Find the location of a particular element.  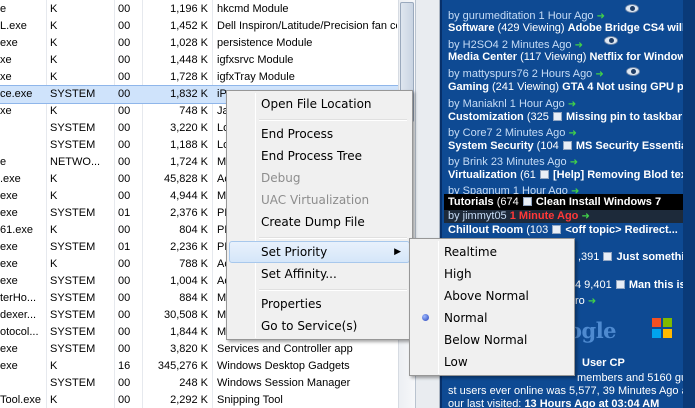

thread-icon is located at coordinates (544, 174).